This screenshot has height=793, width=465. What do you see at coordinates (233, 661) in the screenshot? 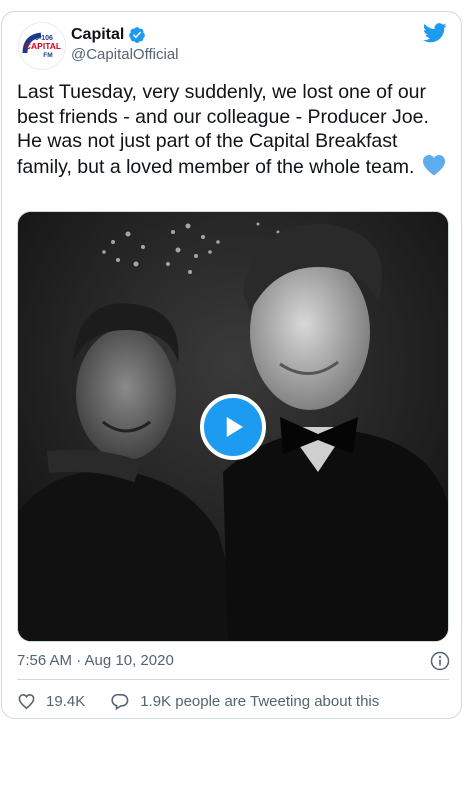
I see `tweet-meta-row: 7:56 AM · Aug 10, 2020` at bounding box center [233, 661].